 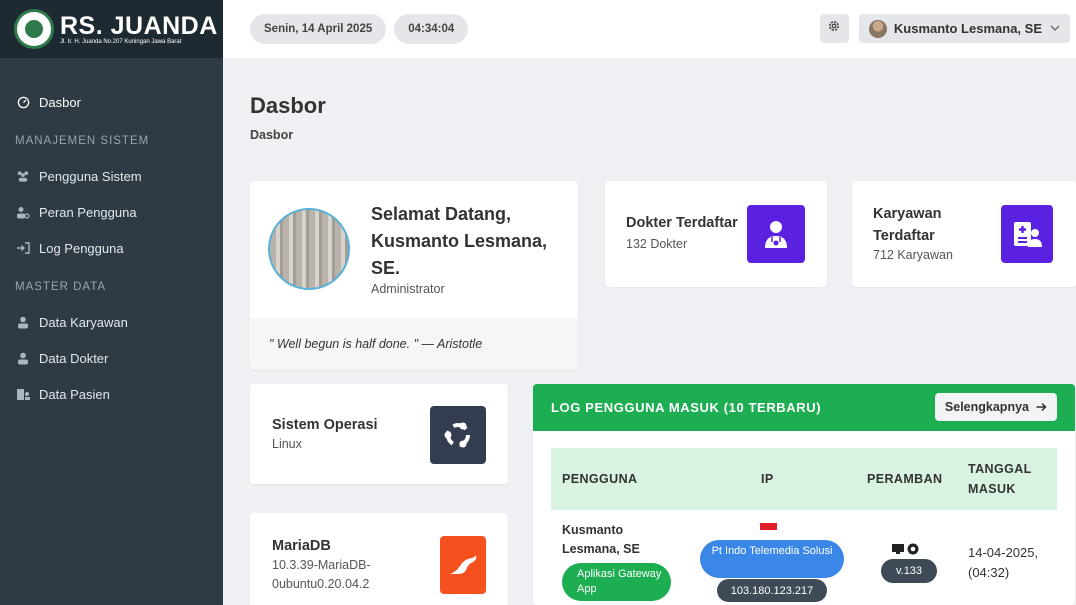 What do you see at coordinates (1000, 479) in the screenshot?
I see `column-header: TANGGAL MASUK` at bounding box center [1000, 479].